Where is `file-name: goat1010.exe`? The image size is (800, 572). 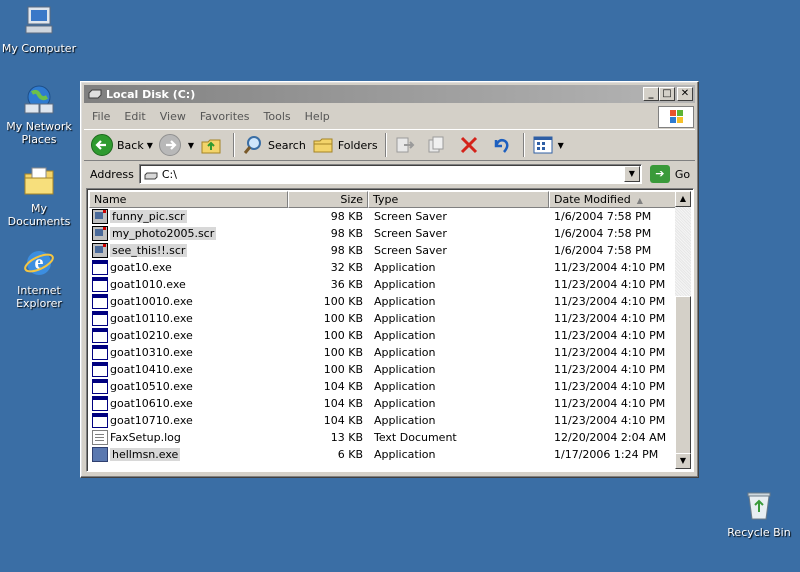
file-name: goat1010.exe is located at coordinates (148, 284).